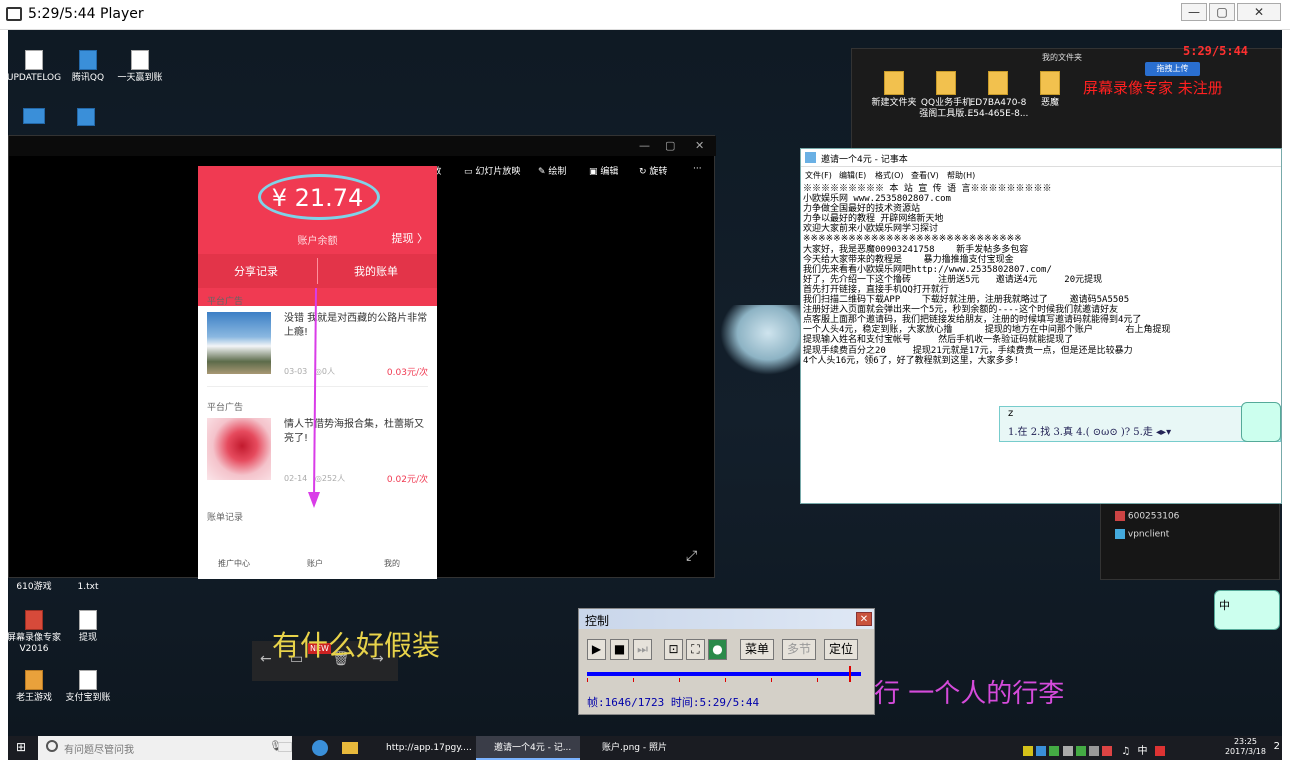 This screenshot has width=1290, height=783. Describe the element at coordinates (987, 330) in the screenshot. I see `notepad-line: 一个人头4元，稳定到账，大家放心撸 提现的地方在中间那个账户 右上角提现` at that location.